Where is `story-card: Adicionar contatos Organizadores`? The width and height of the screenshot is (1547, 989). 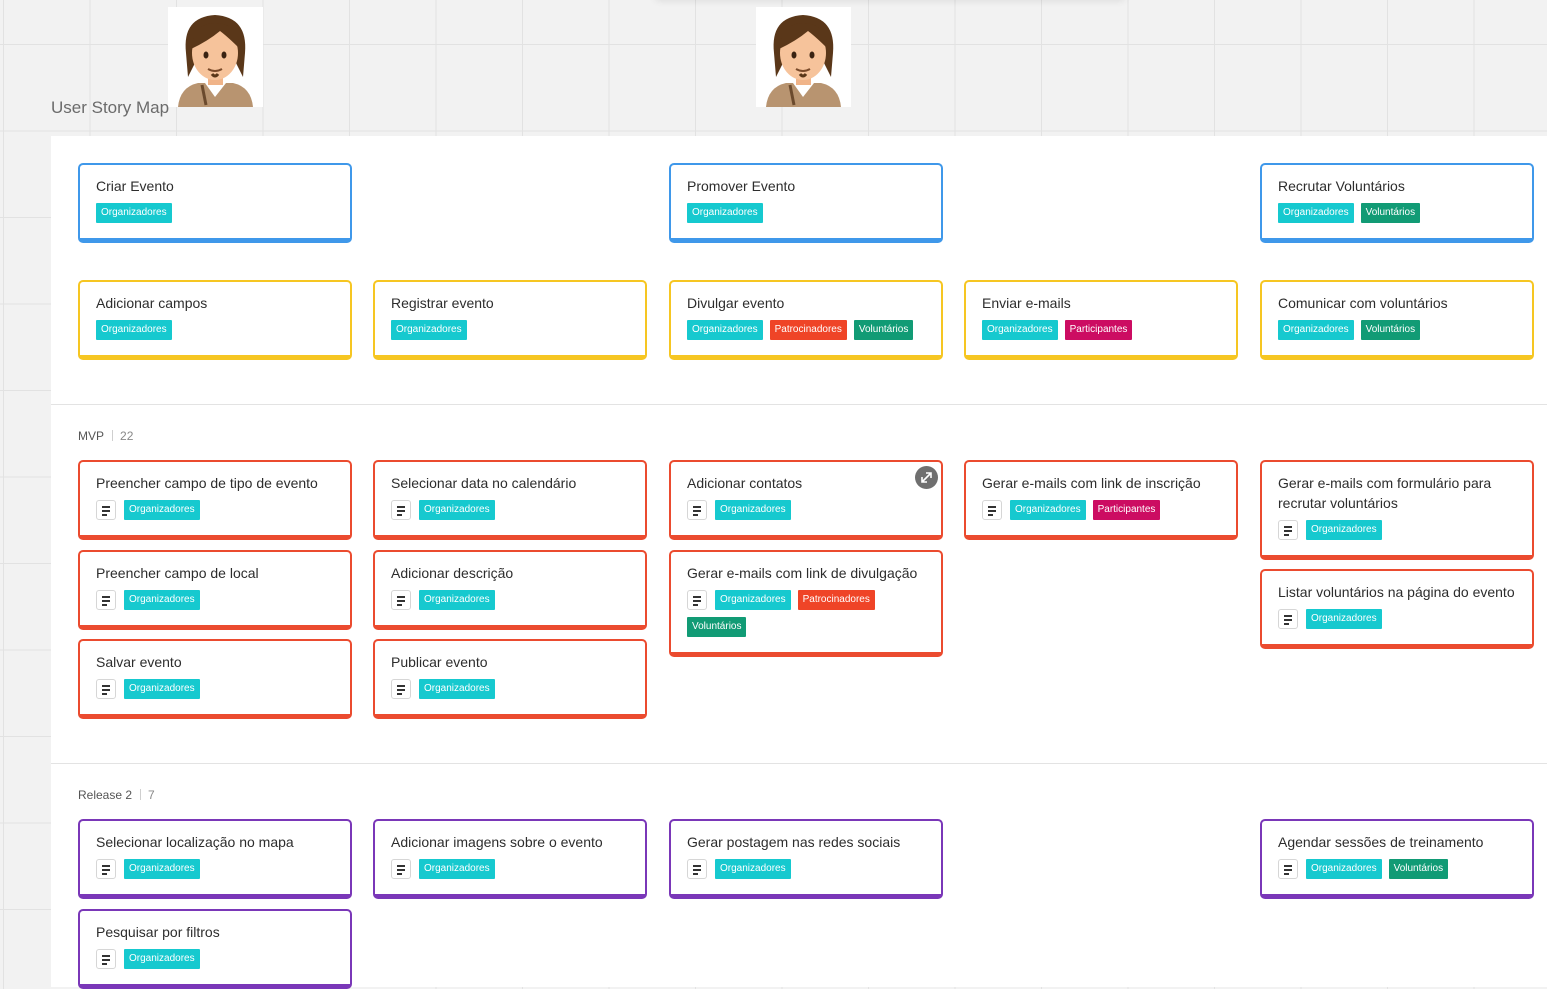
story-card: Adicionar contatos Organizadores is located at coordinates (806, 500).